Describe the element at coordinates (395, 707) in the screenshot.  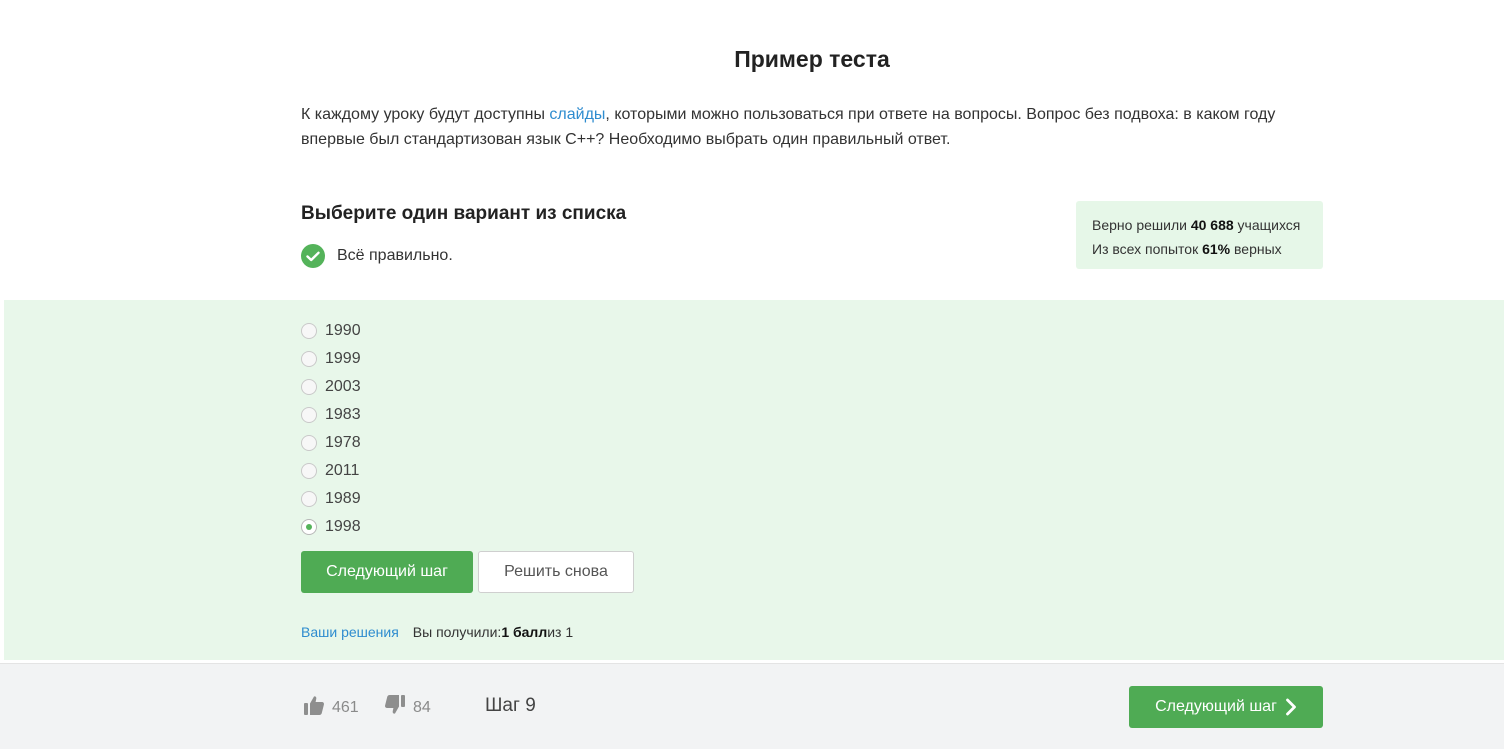
I see `thumbs-down-icon` at that location.